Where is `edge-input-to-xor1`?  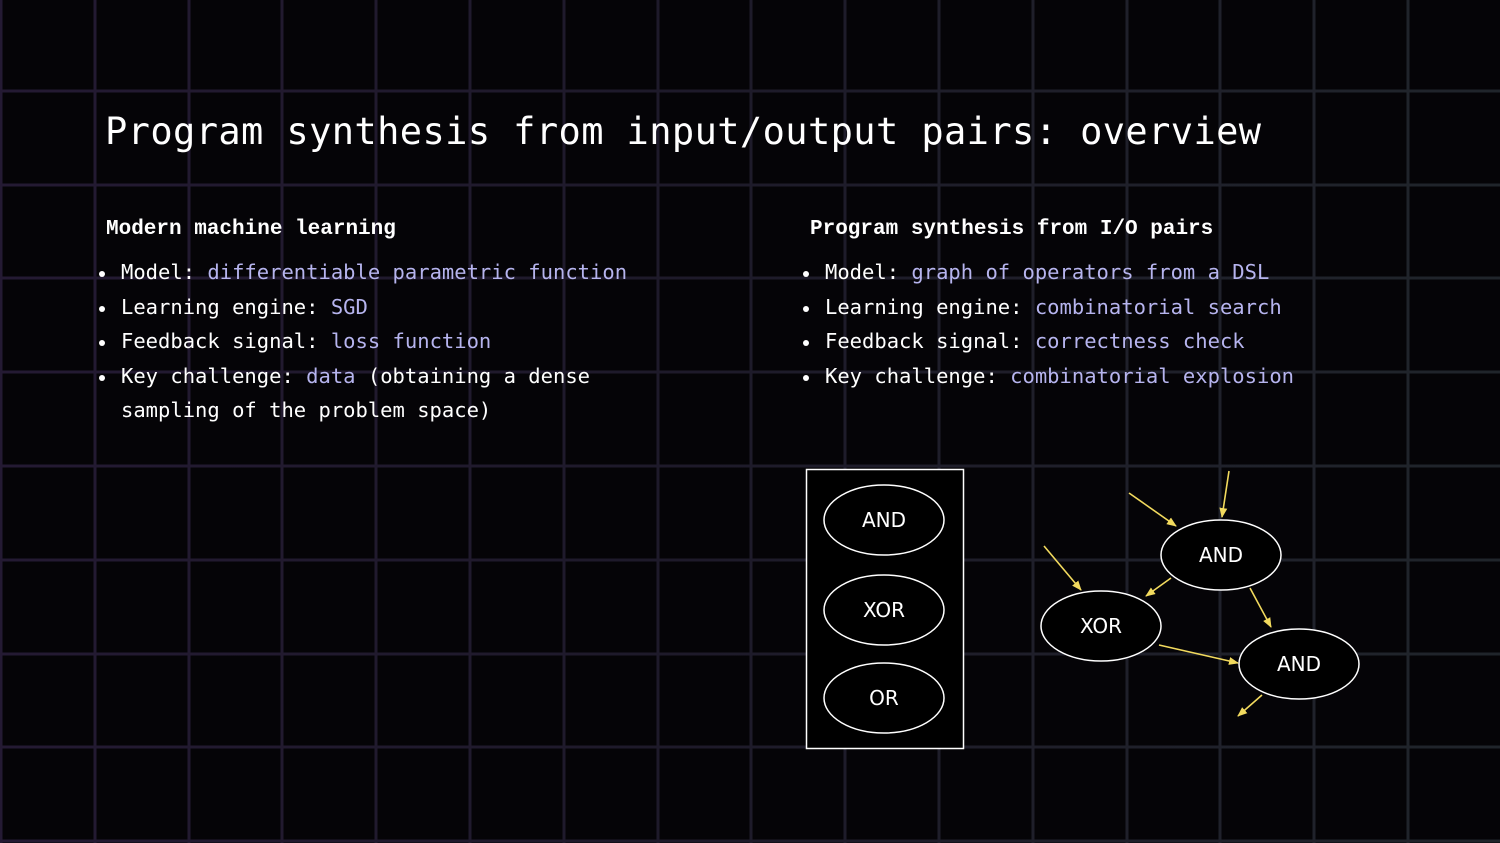 edge-input-to-xor1 is located at coordinates (1062, 568).